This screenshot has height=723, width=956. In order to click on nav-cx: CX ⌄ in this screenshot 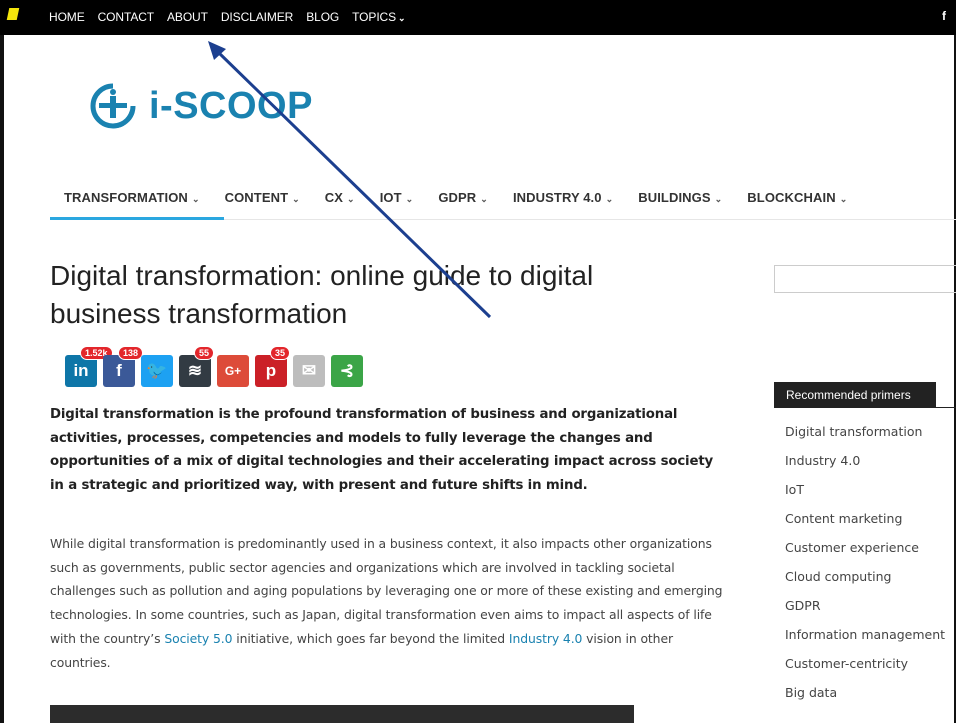, I will do `click(340, 197)`.